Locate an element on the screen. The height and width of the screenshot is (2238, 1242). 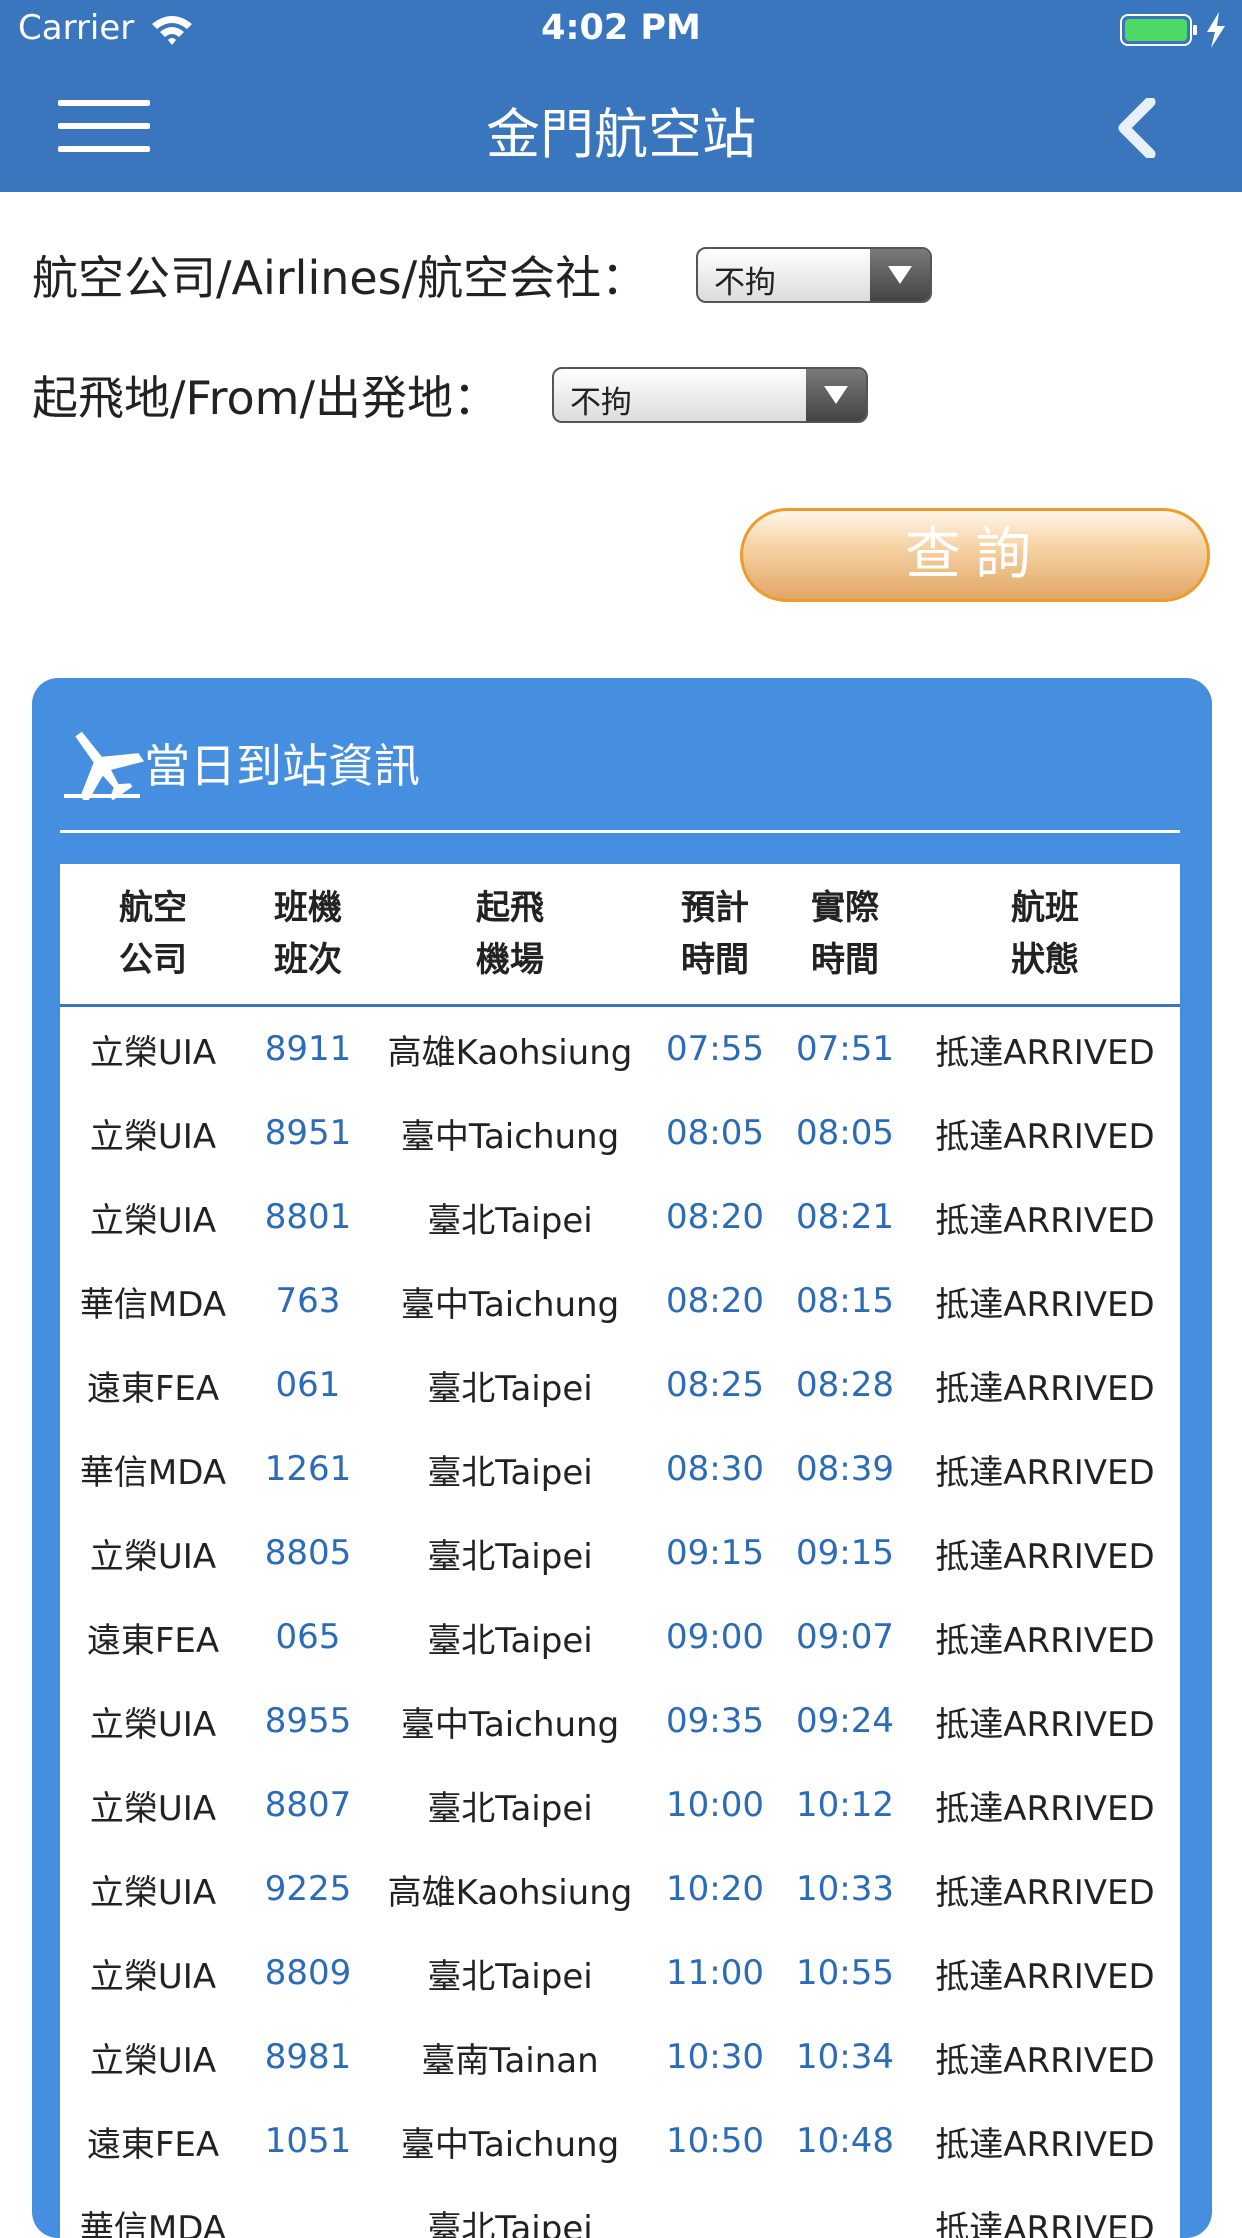
from-select: 不拘 is located at coordinates (710, 395).